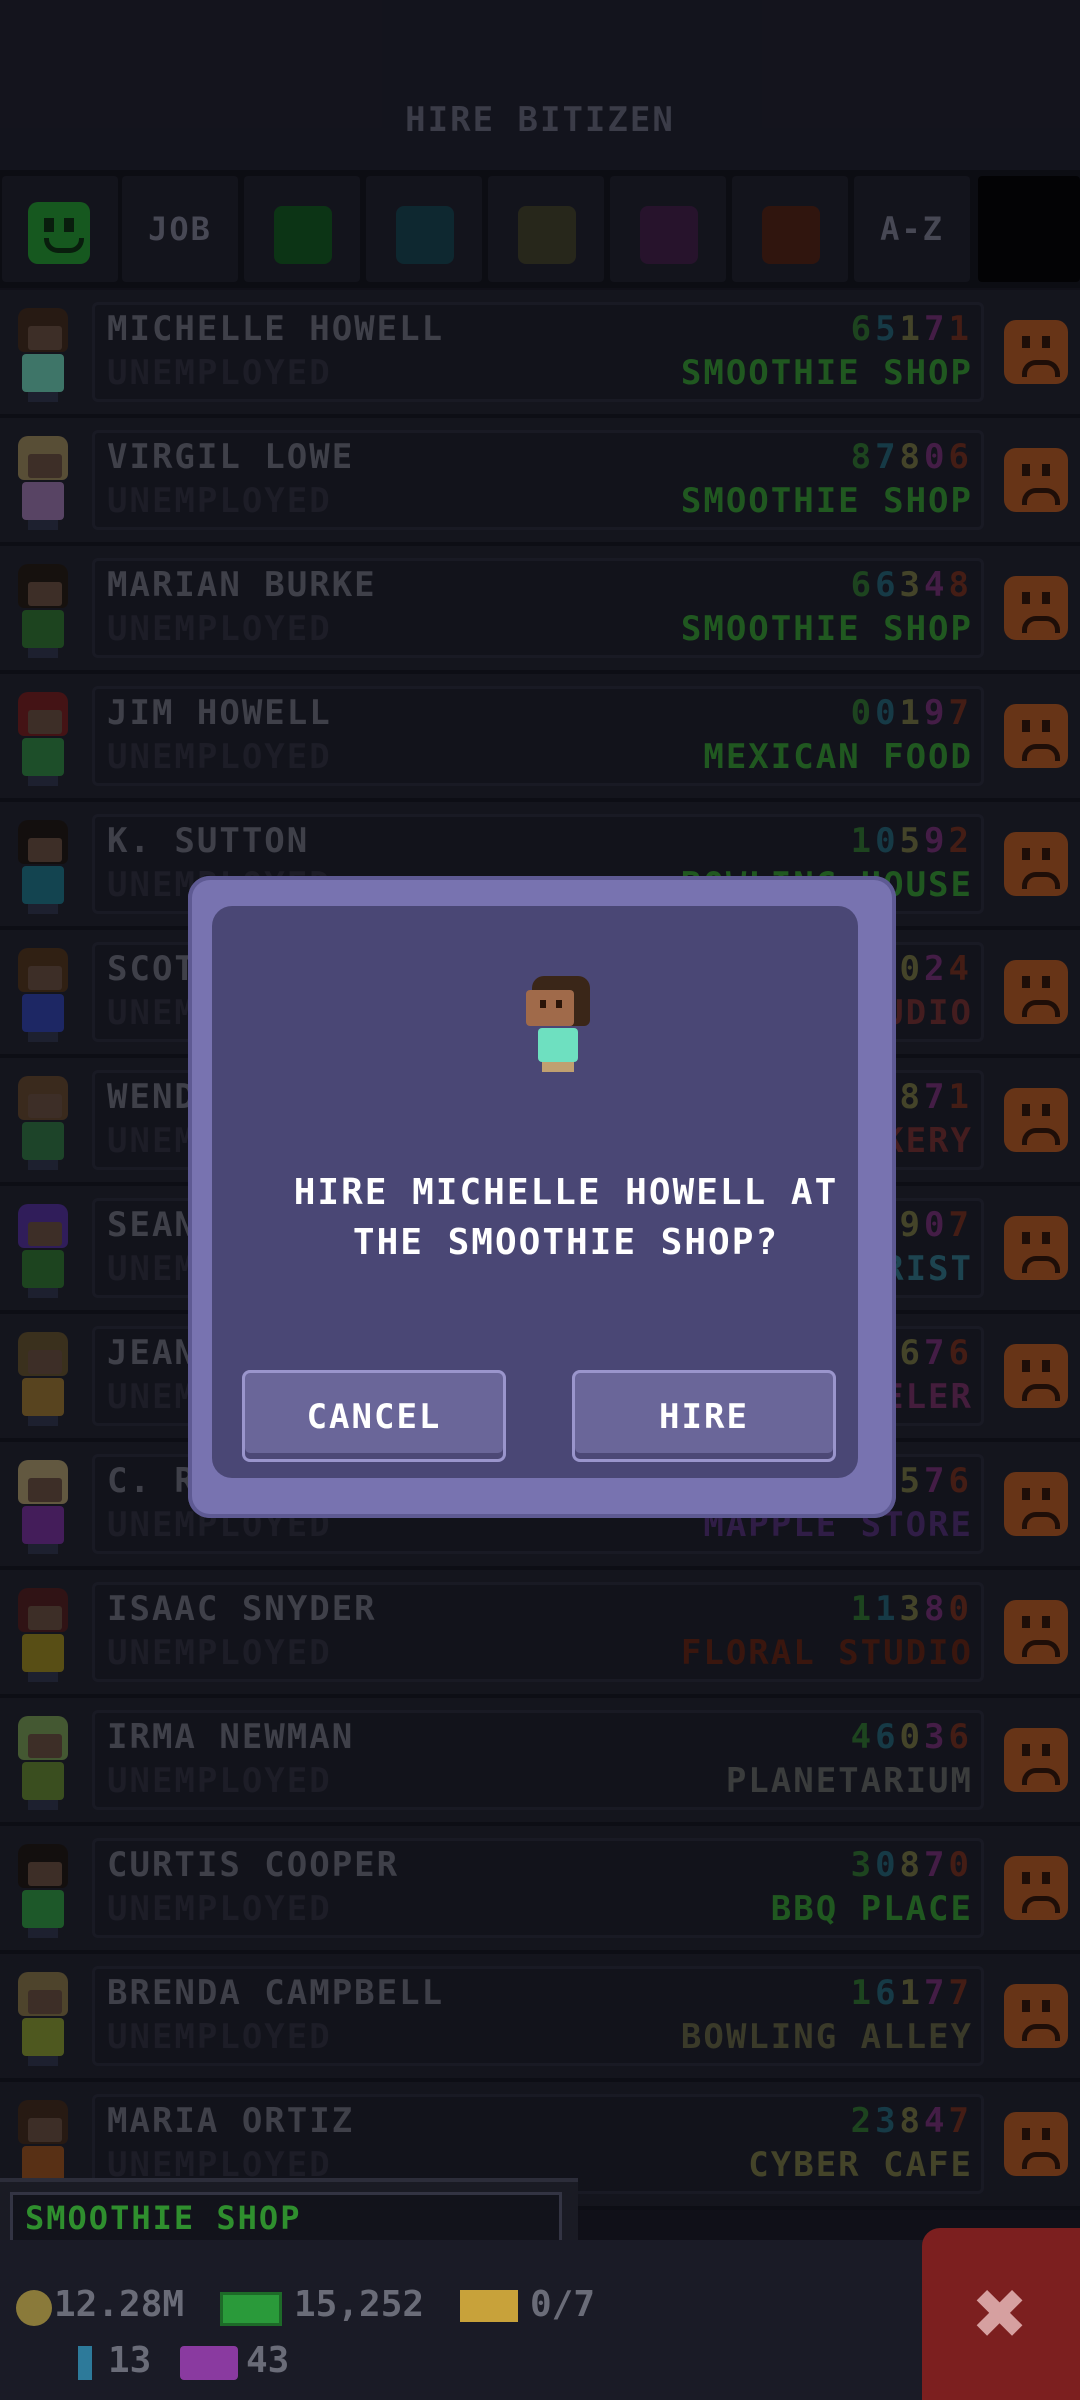 This screenshot has width=1080, height=2400. What do you see at coordinates (152, 1353) in the screenshot?
I see `bitizen-name: JEAN` at bounding box center [152, 1353].